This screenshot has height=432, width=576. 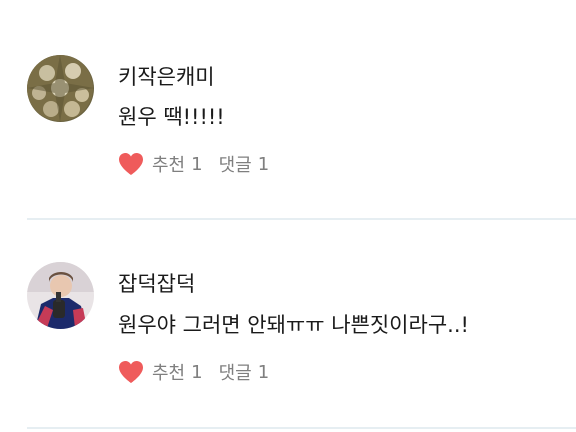 What do you see at coordinates (171, 117) in the screenshot?
I see `comment-text: 원우 땍!!!!!` at bounding box center [171, 117].